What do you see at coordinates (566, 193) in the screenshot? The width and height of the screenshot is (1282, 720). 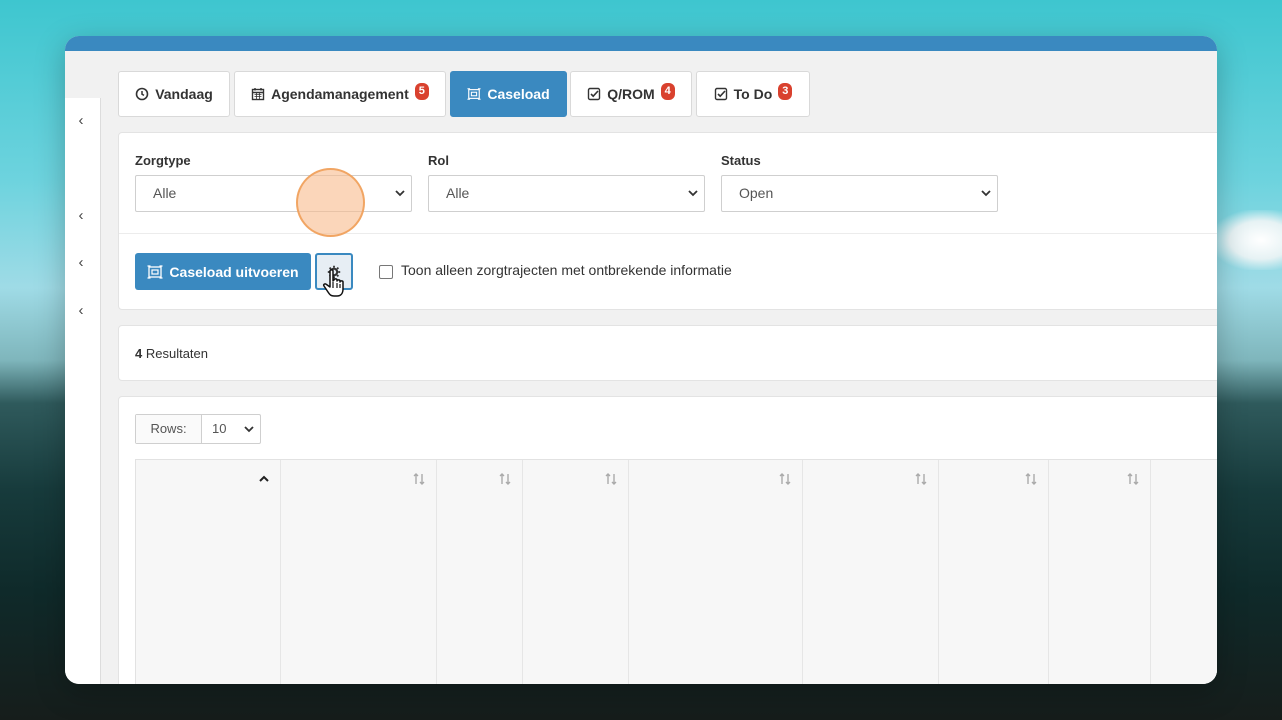 I see `rol-select: Alle` at bounding box center [566, 193].